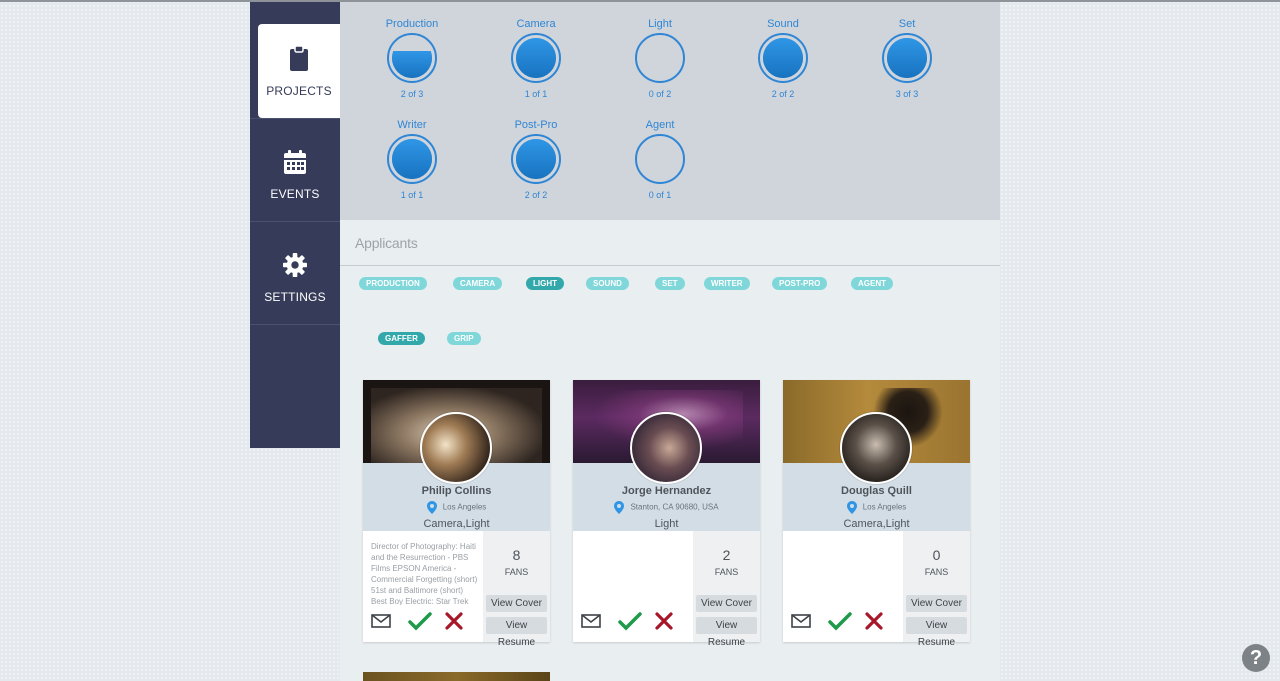 Image resolution: width=1280 pixels, height=681 pixels. I want to click on crew-slot-sound: Sound 2 of 2, so click(783, 58).